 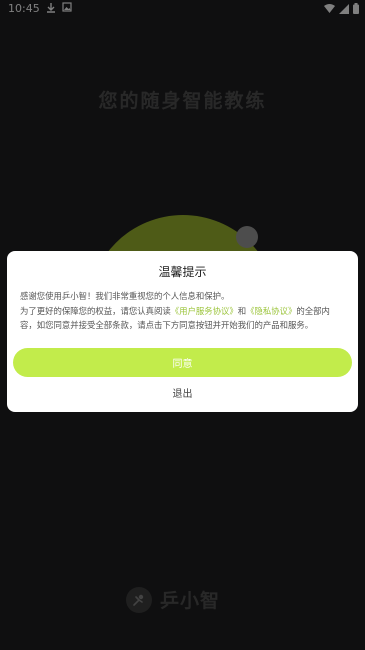 What do you see at coordinates (204, 311) in the screenshot?
I see `user-agreement-link: 《用户服务协议》` at bounding box center [204, 311].